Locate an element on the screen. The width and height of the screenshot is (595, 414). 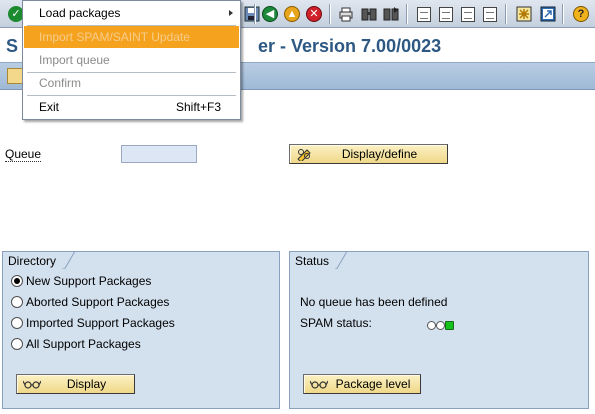
menu-item-confirm: Confirm is located at coordinates (131, 83).